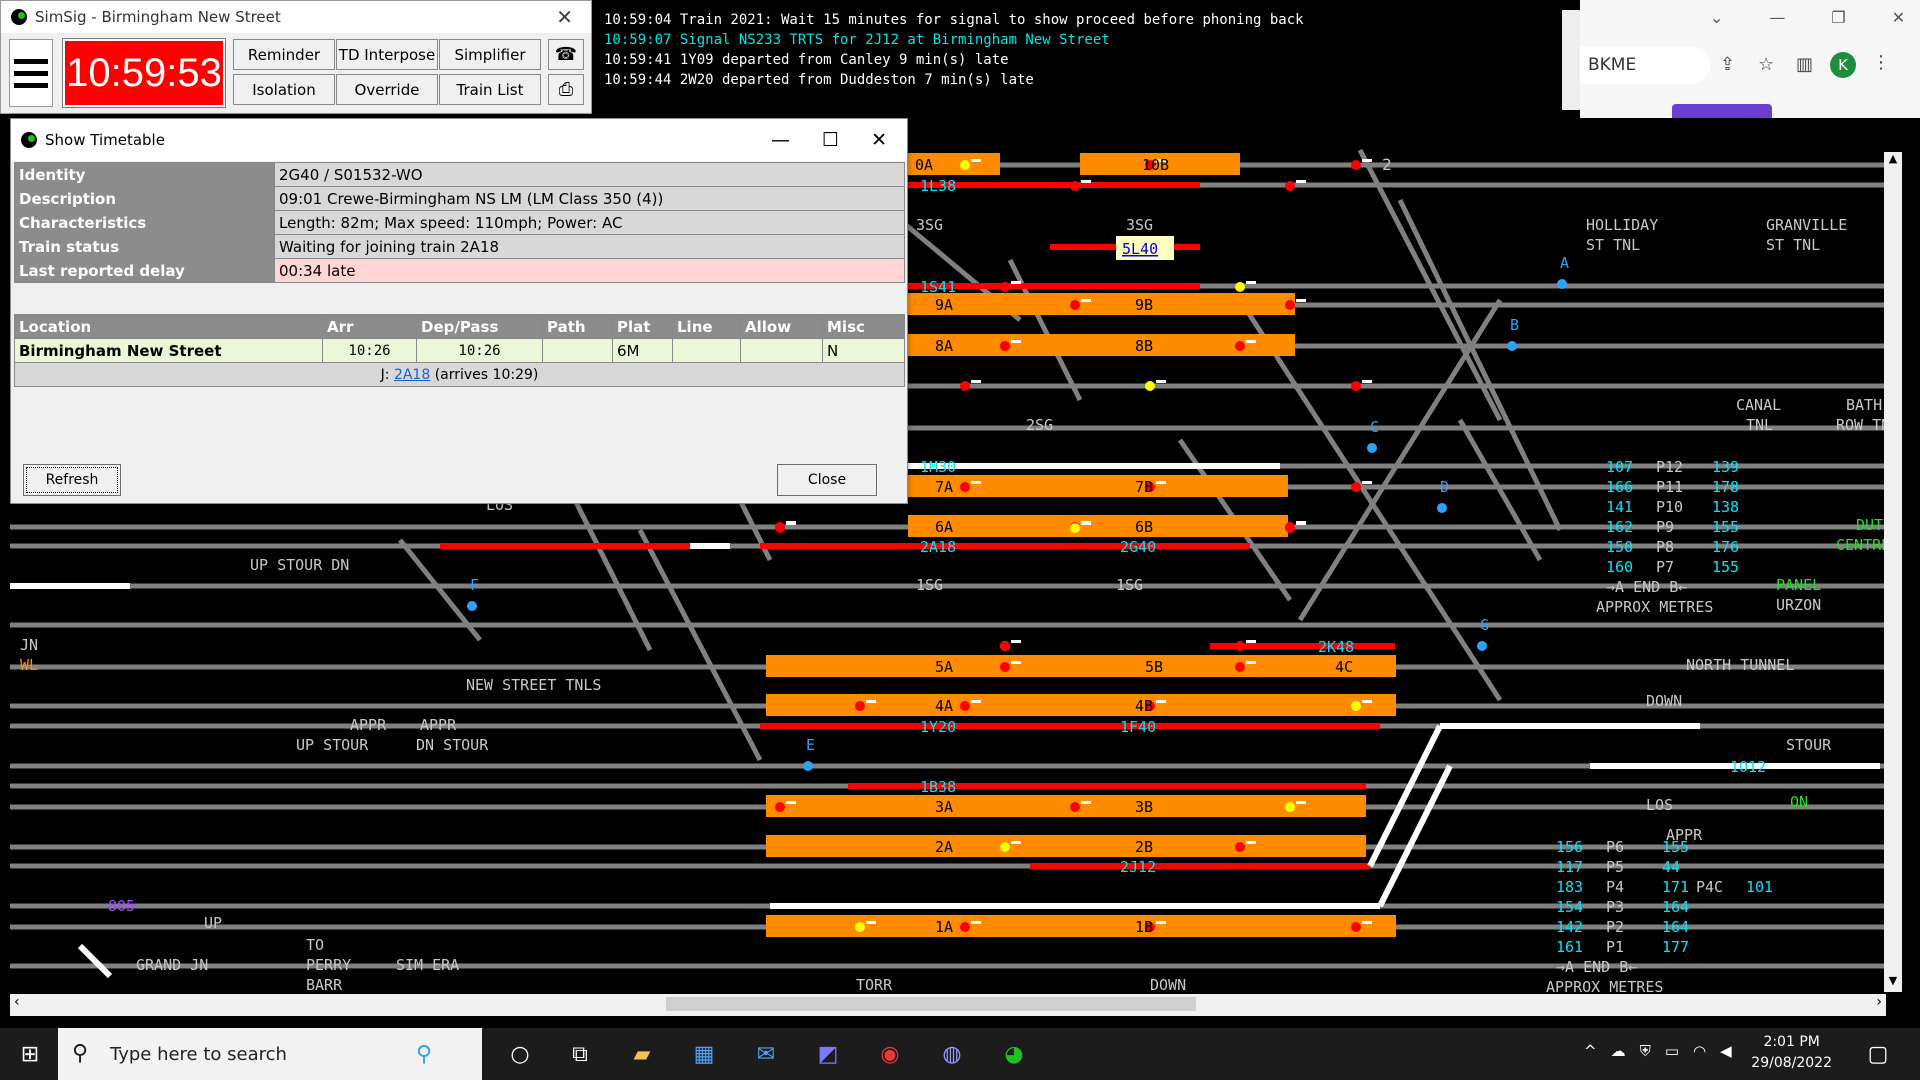 The width and height of the screenshot is (1920, 1080). Describe the element at coordinates (1098, 526) in the screenshot. I see `platform-6b` at that location.